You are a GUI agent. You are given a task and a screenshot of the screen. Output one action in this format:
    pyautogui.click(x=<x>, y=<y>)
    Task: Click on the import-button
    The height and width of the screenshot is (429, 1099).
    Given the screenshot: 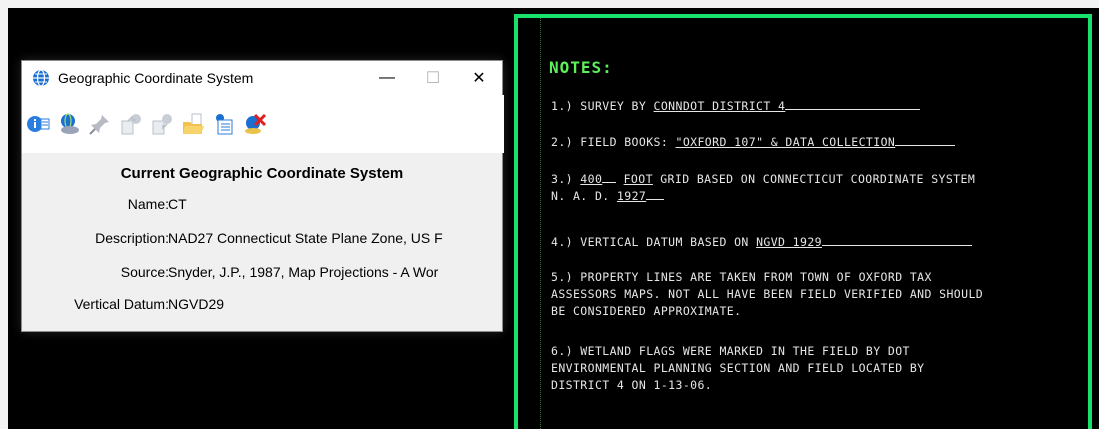 What is the action you would take?
    pyautogui.click(x=162, y=124)
    